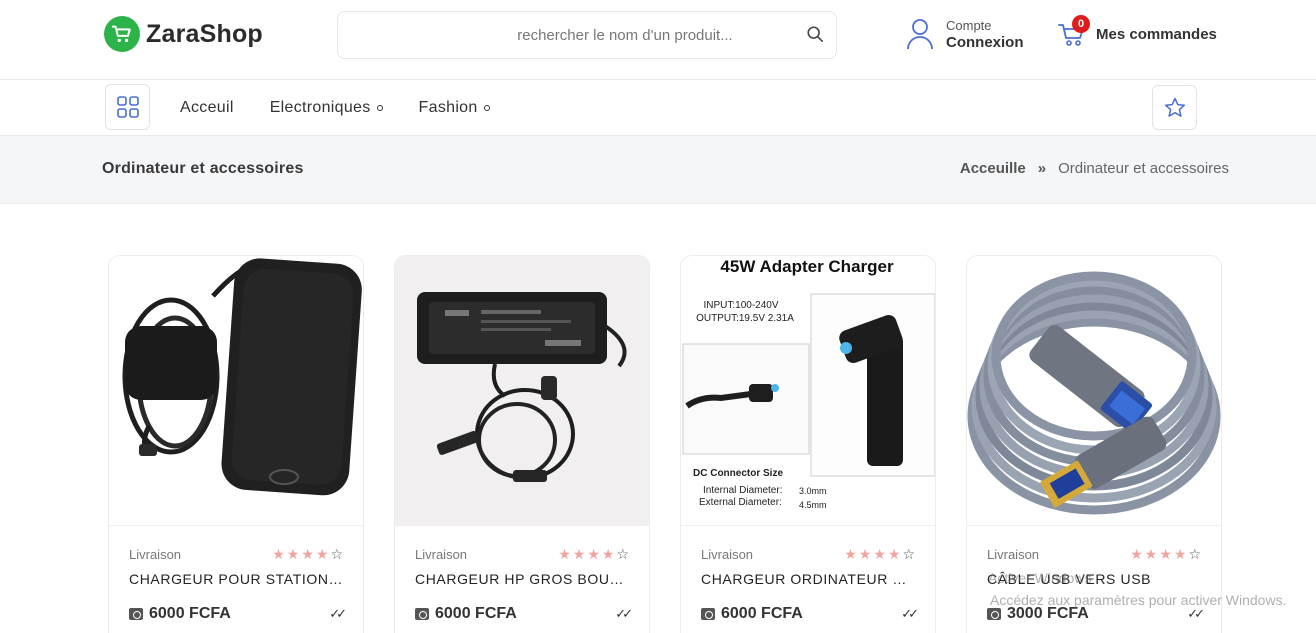 The height and width of the screenshot is (633, 1316). What do you see at coordinates (320, 107) in the screenshot?
I see `nav-item-label: Electroniques` at bounding box center [320, 107].